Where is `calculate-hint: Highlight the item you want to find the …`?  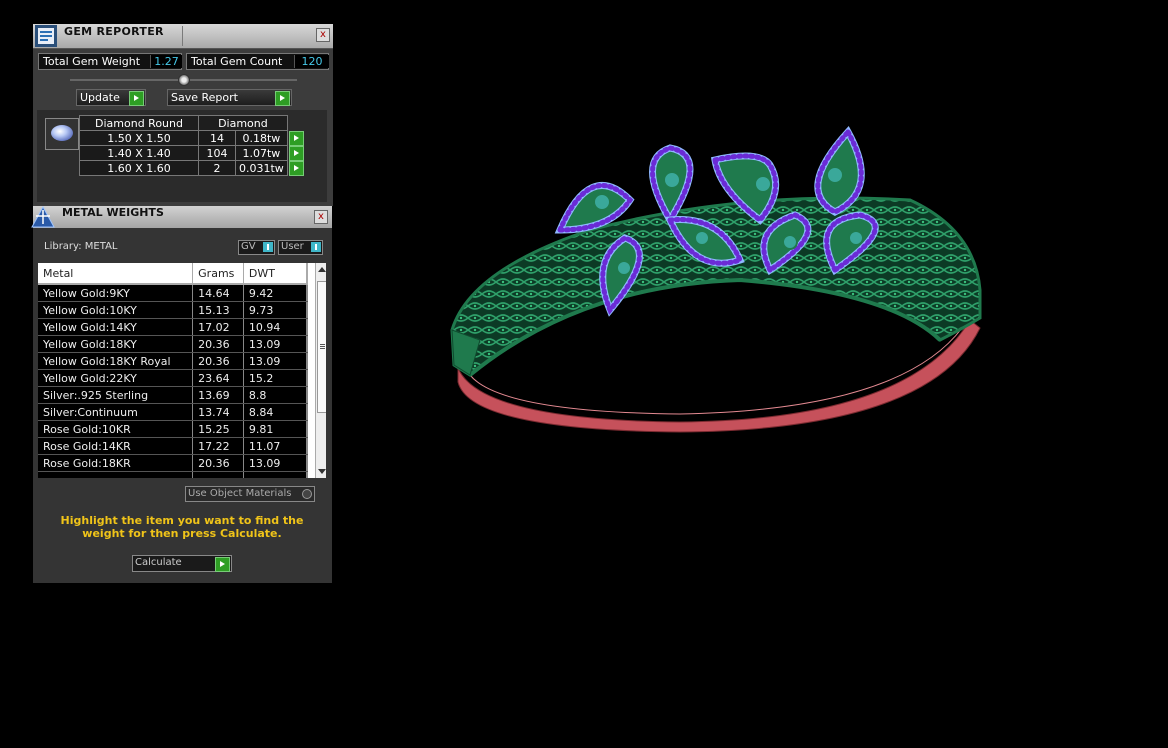 calculate-hint: Highlight the item you want to find the … is located at coordinates (182, 527).